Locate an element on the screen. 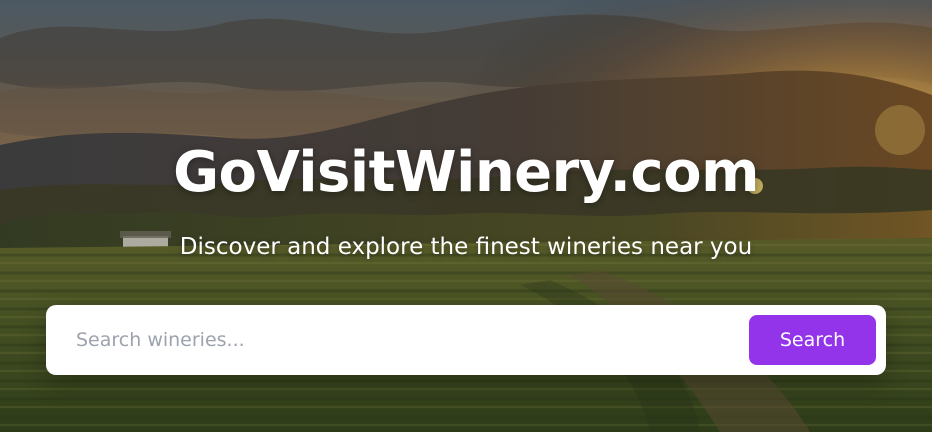 This screenshot has height=432, width=932. search-input is located at coordinates (400, 340).